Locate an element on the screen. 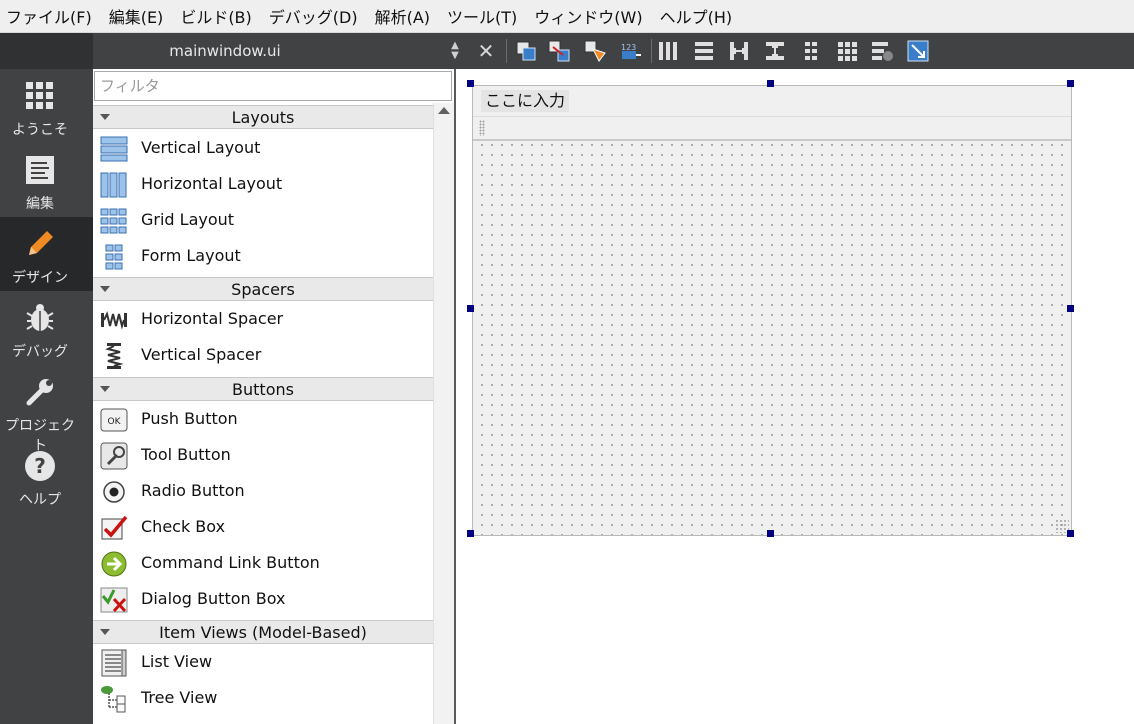 This screenshot has height=724, width=1134. form-layout-icon is located at coordinates (114, 257).